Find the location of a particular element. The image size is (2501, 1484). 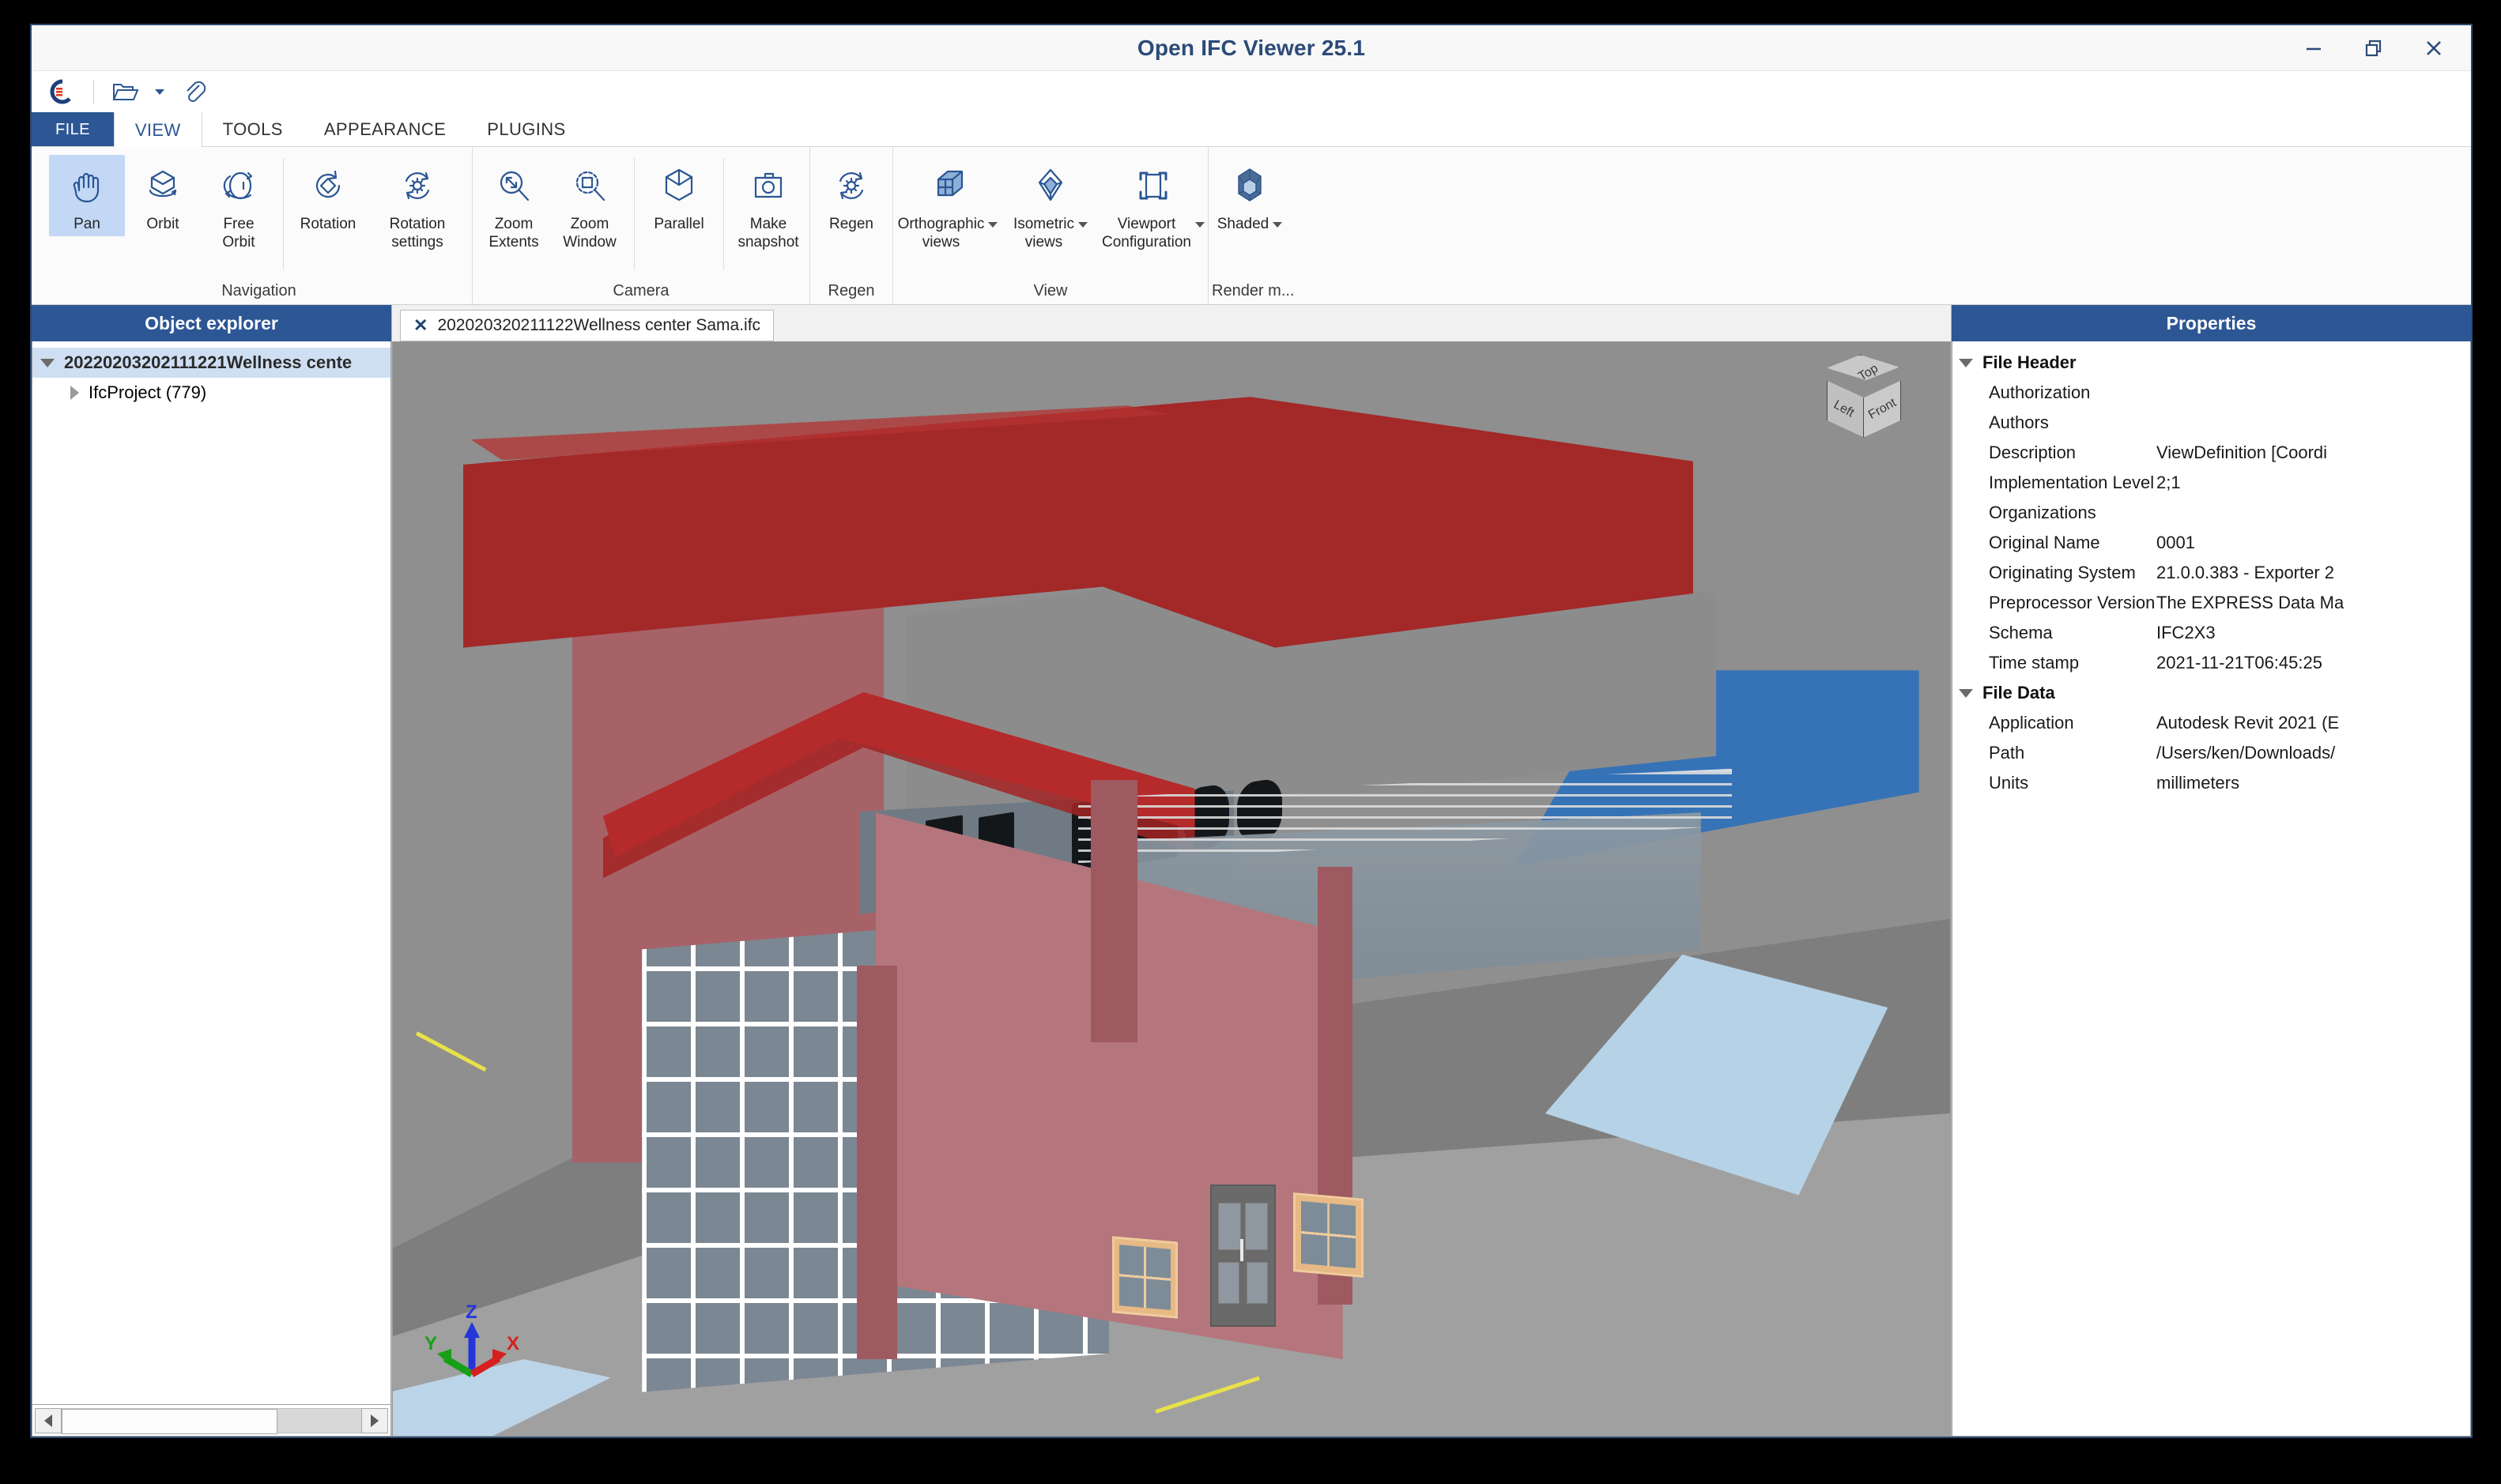

property-group-label: File Header is located at coordinates (2029, 362).